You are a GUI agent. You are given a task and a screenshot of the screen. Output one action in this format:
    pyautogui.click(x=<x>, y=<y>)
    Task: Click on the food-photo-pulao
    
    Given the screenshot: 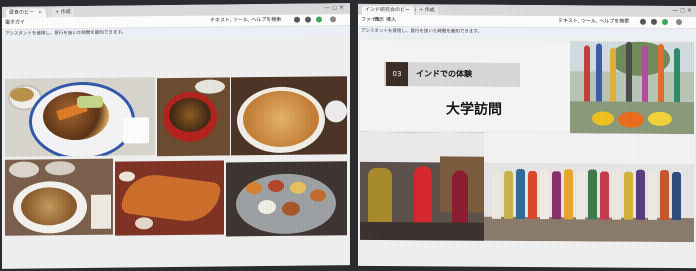 What is the action you would take?
    pyautogui.click(x=59, y=197)
    